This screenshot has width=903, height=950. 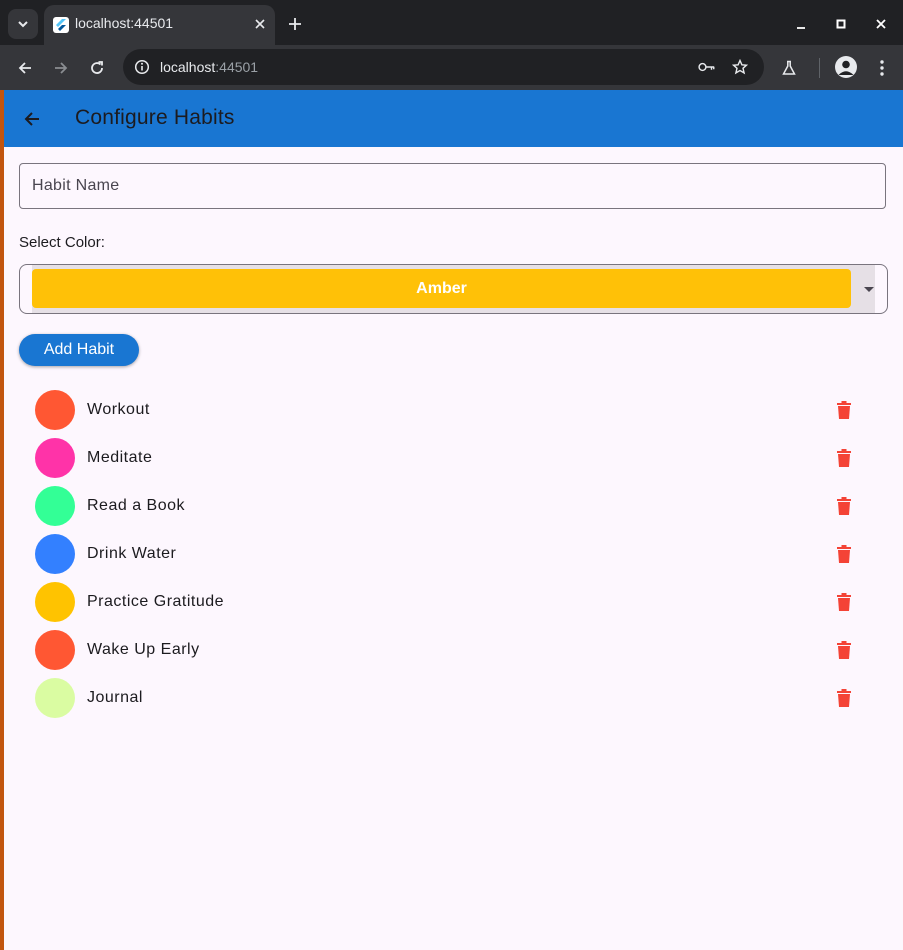 What do you see at coordinates (118, 409) in the screenshot?
I see `habit-name: Workout` at bounding box center [118, 409].